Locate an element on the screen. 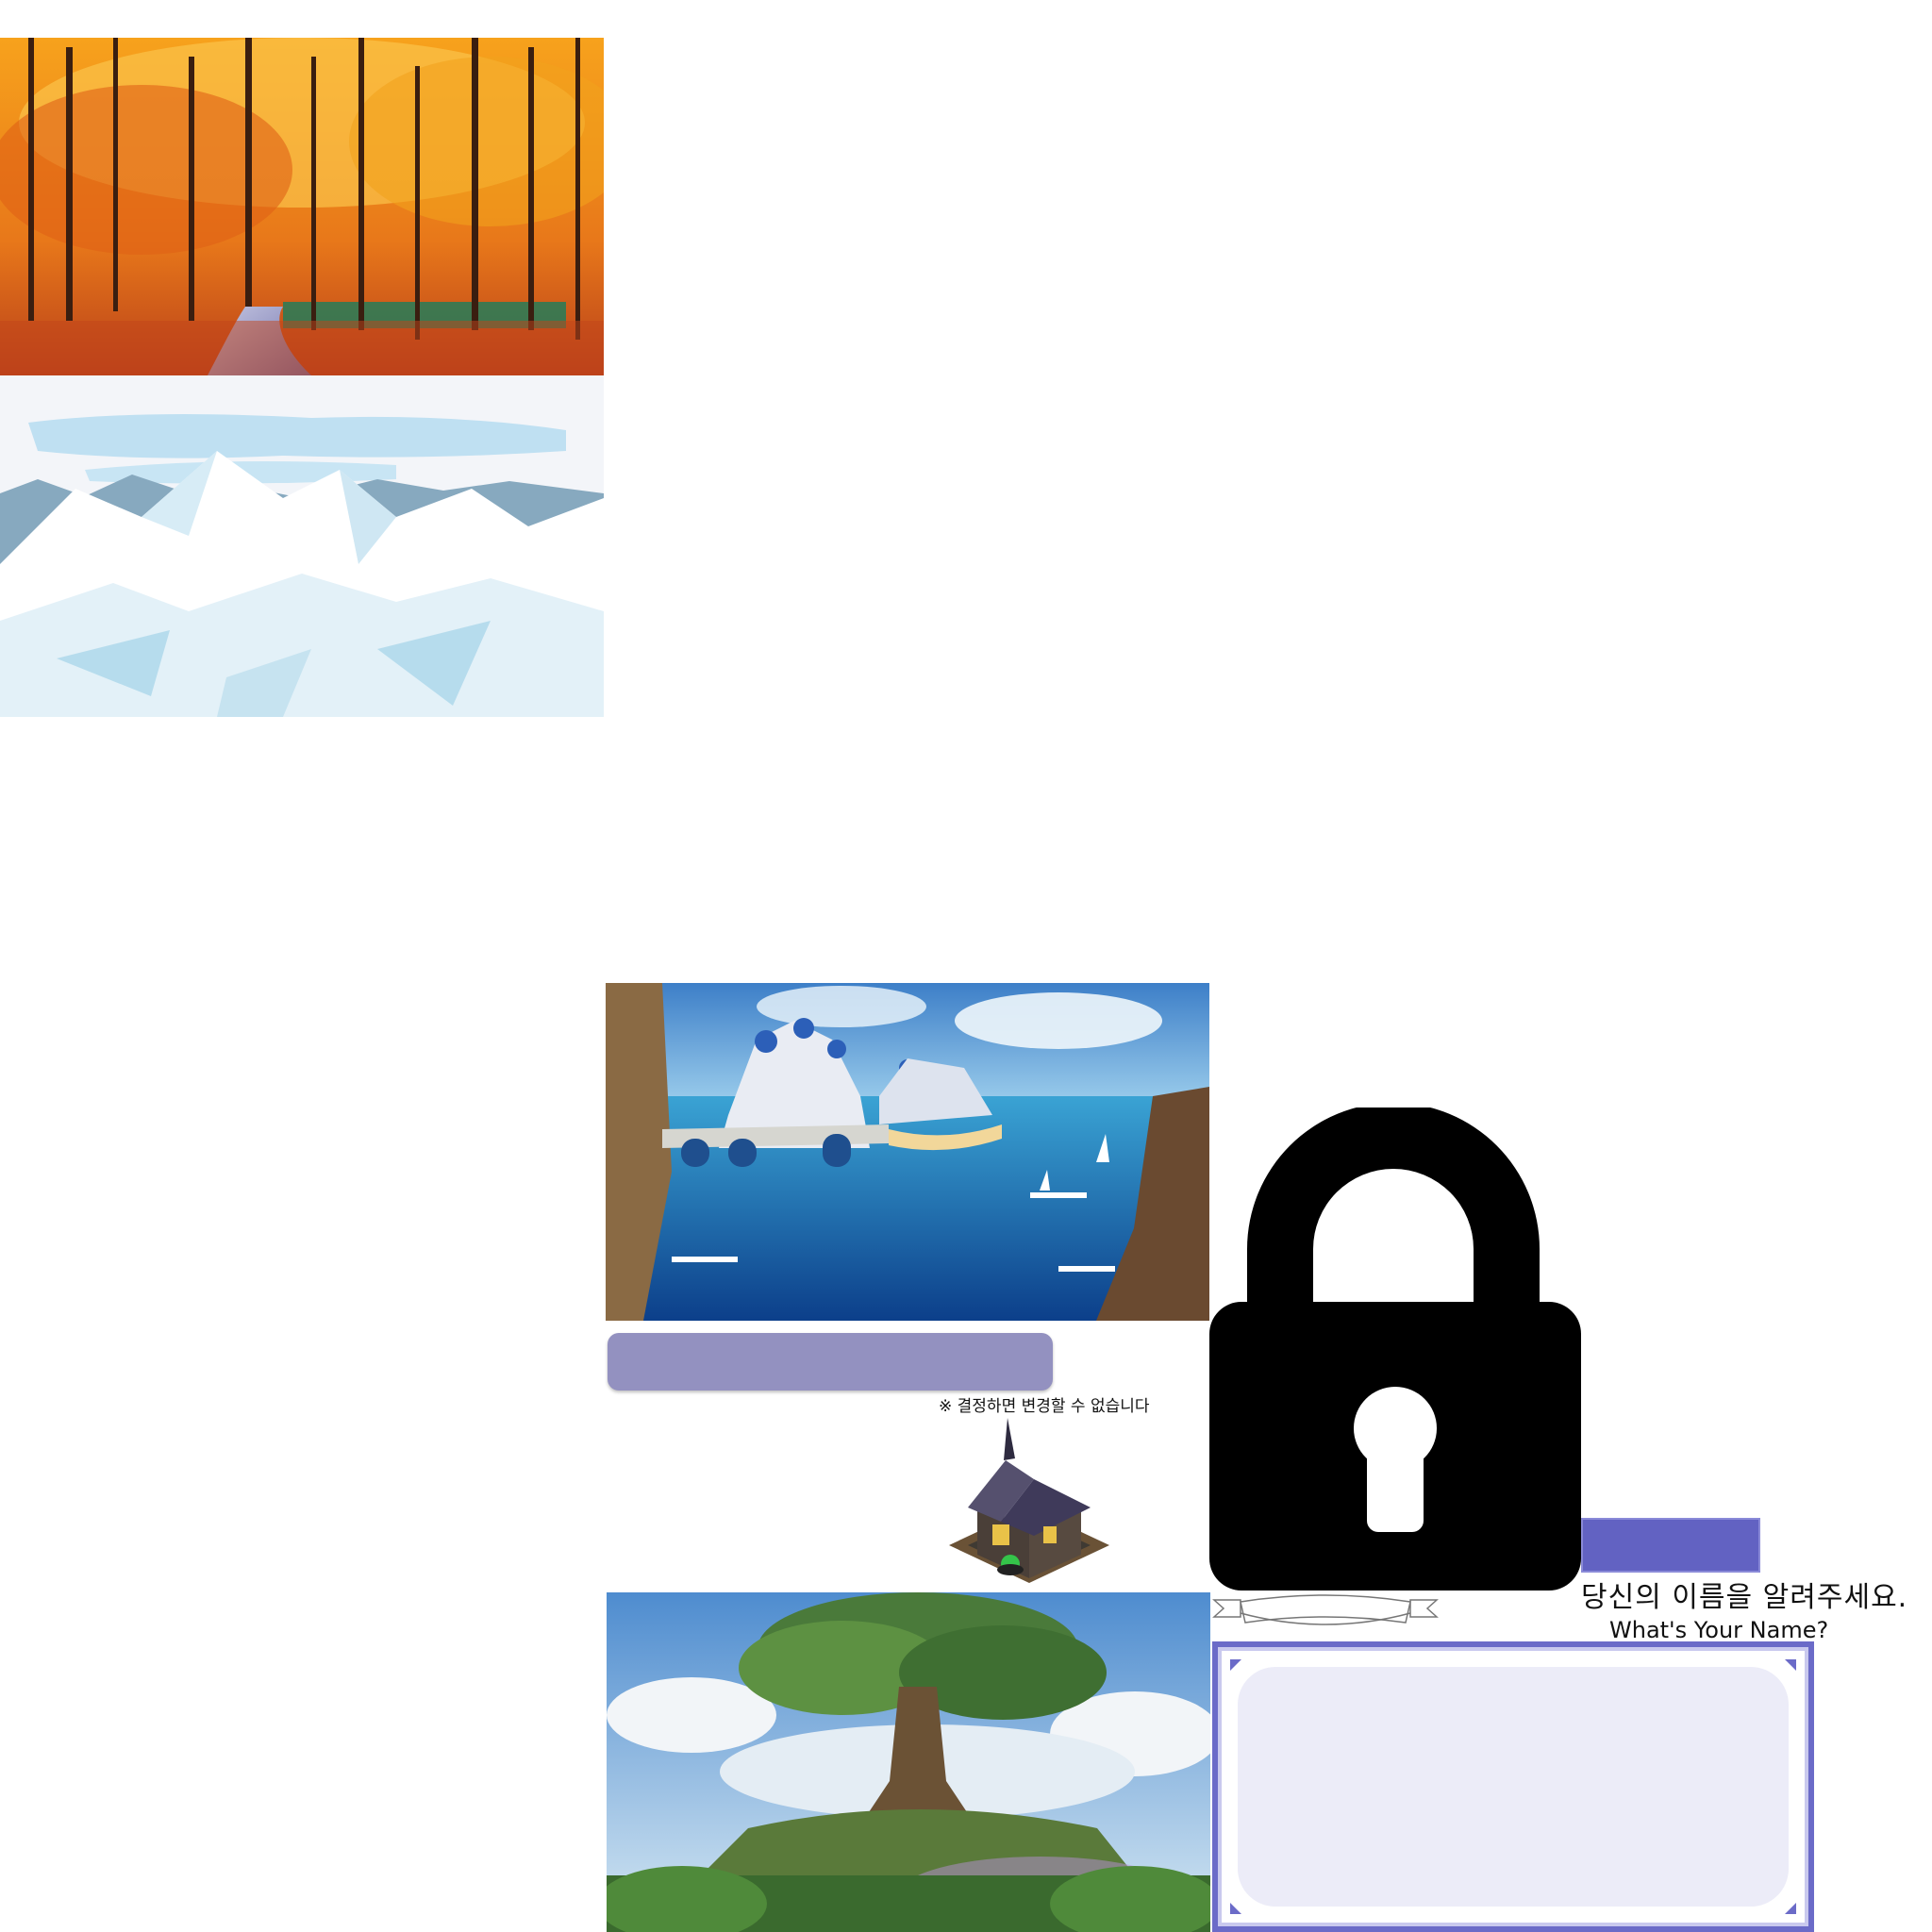 The height and width of the screenshot is (1932, 1932). confirm-button is located at coordinates (831, 1362).